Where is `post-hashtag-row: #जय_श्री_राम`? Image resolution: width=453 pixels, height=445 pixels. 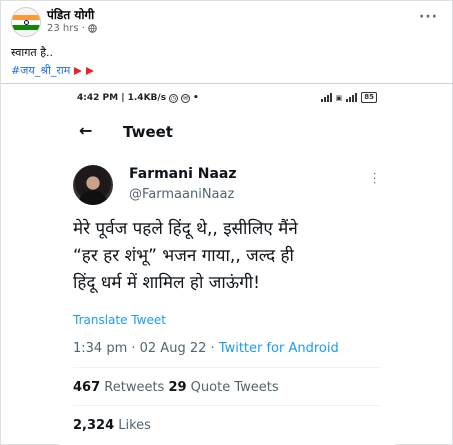 post-hashtag-row: #जय_श्री_राम is located at coordinates (53, 70).